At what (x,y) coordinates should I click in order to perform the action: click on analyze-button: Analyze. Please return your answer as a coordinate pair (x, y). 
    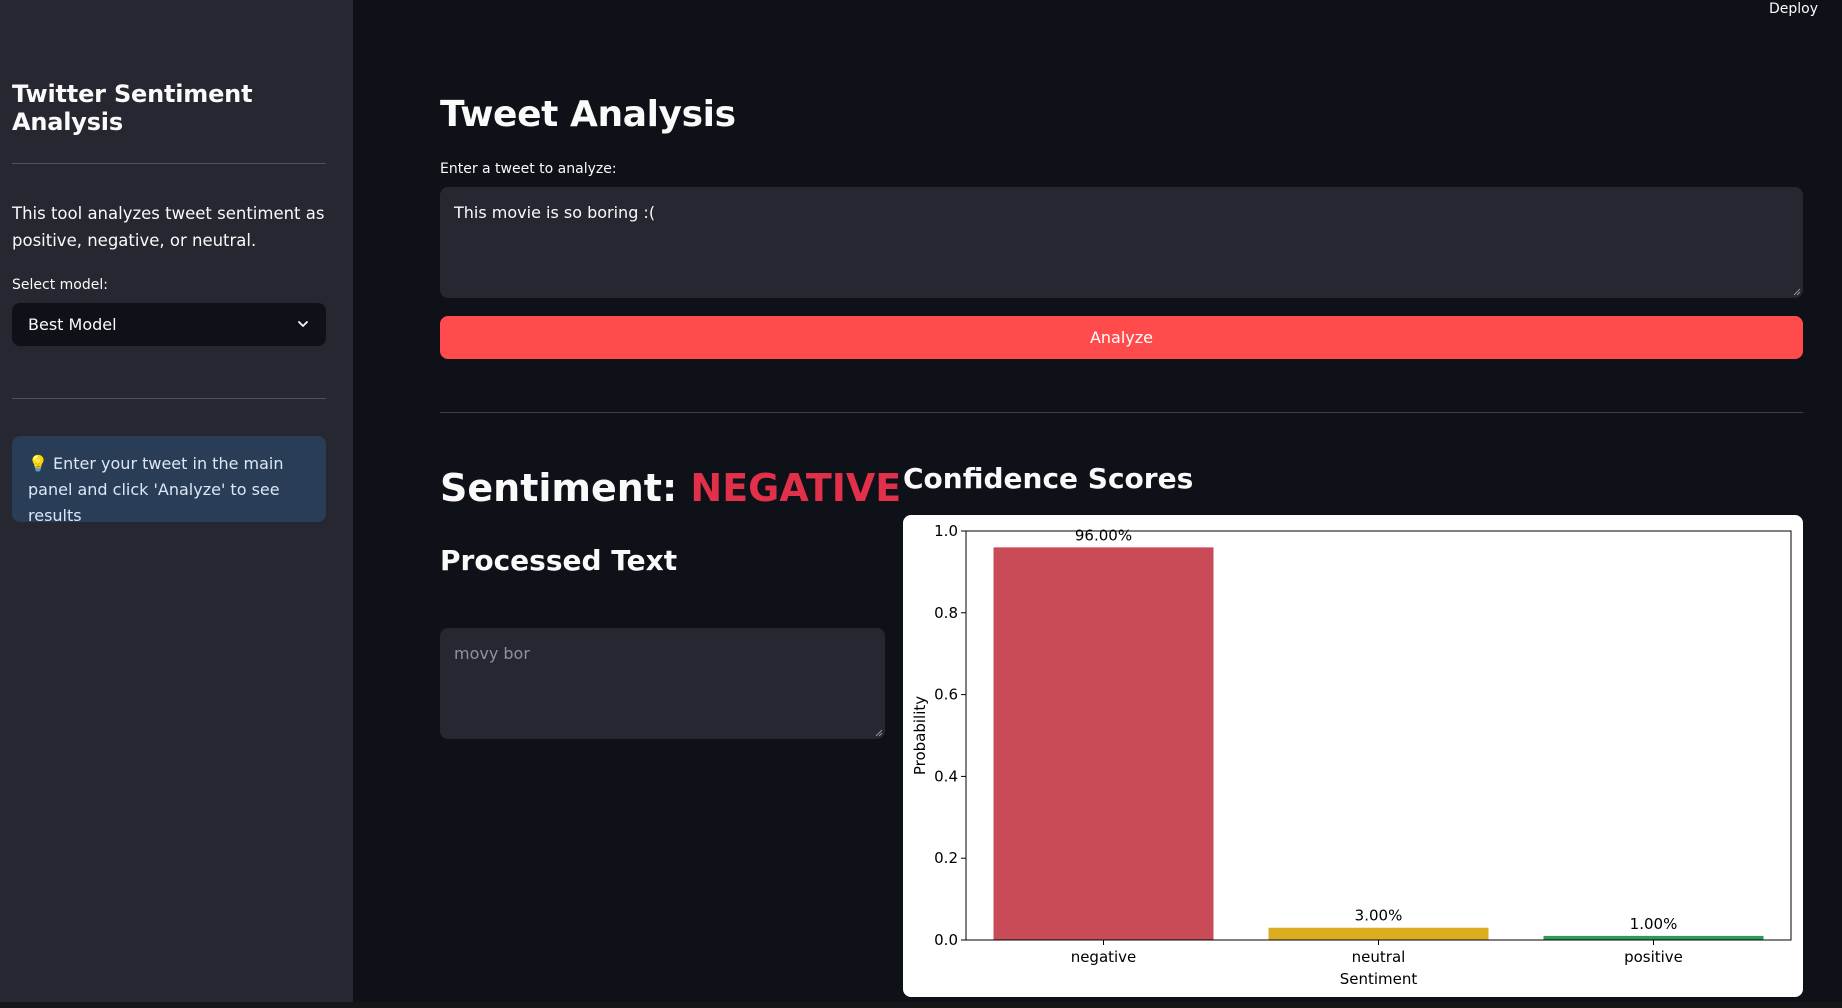
    Looking at the image, I should click on (1121, 337).